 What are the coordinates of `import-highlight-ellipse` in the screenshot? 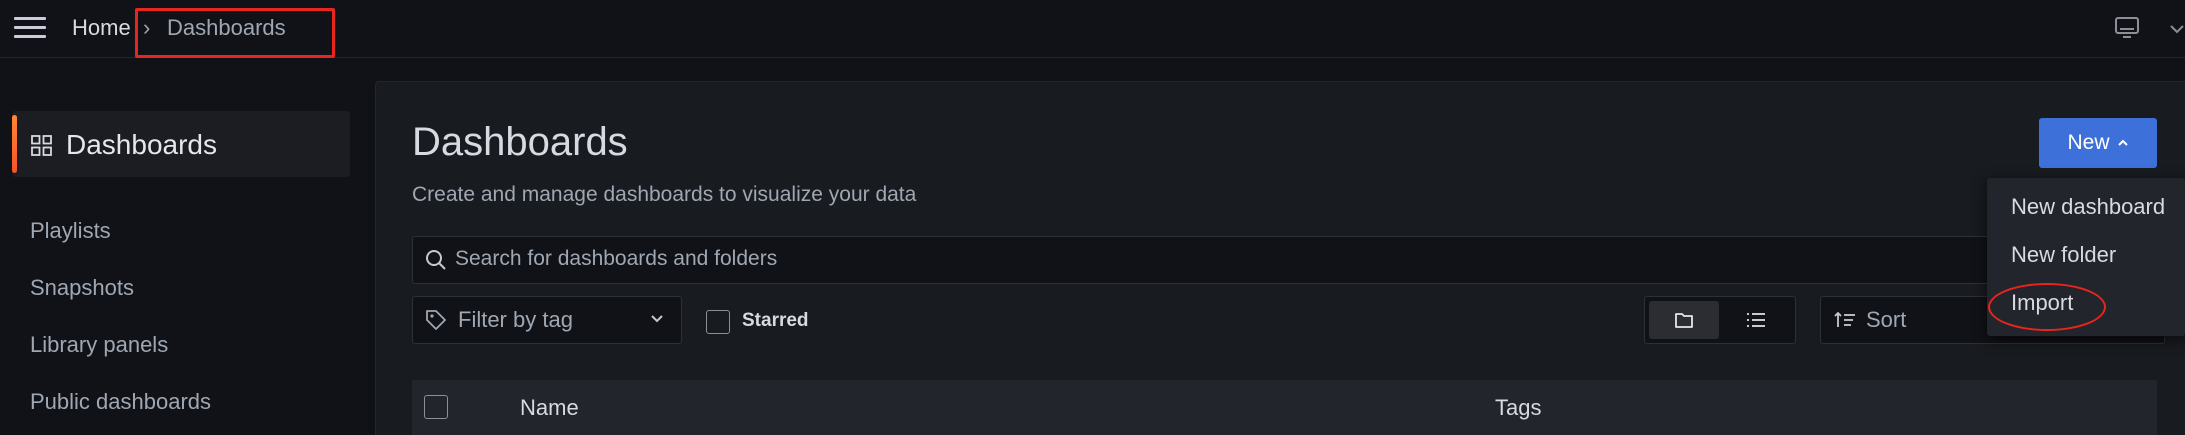 It's located at (2047, 307).